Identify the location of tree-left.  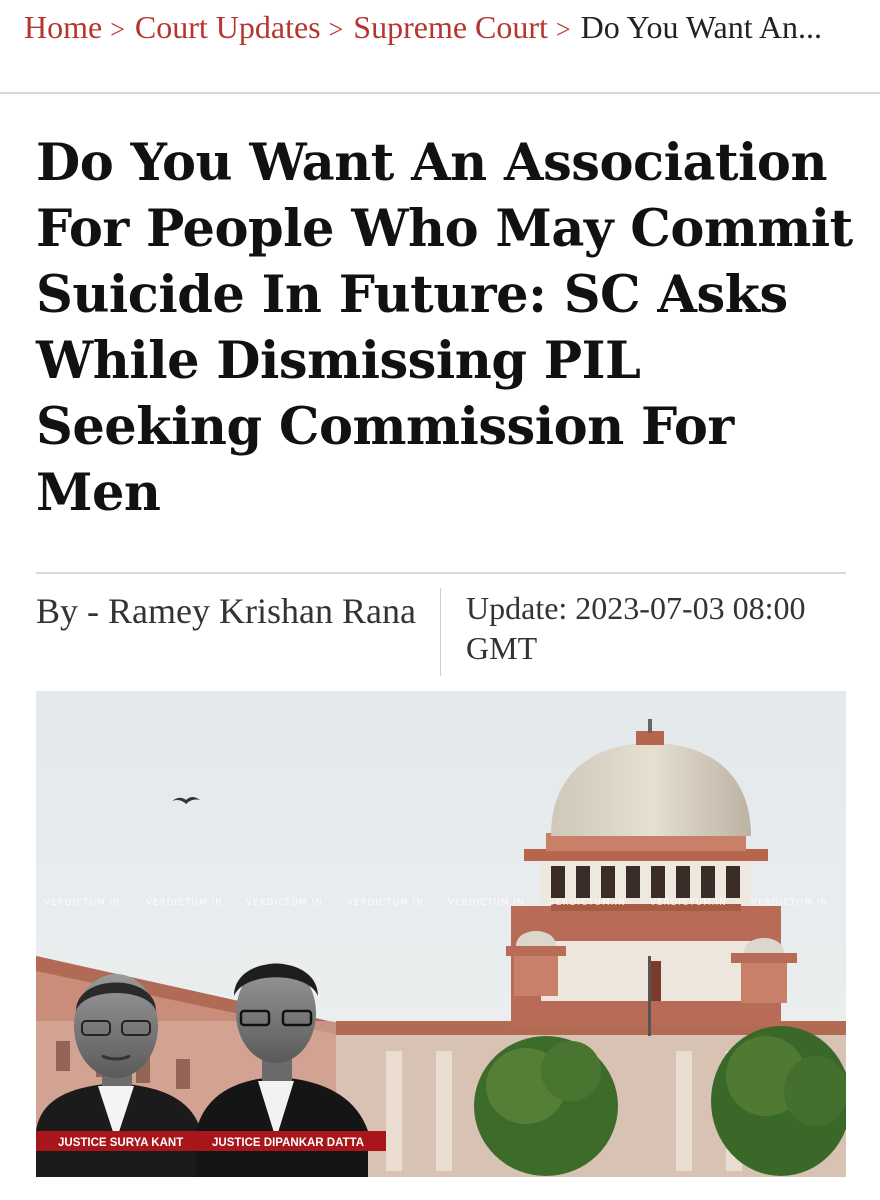
(546, 1106).